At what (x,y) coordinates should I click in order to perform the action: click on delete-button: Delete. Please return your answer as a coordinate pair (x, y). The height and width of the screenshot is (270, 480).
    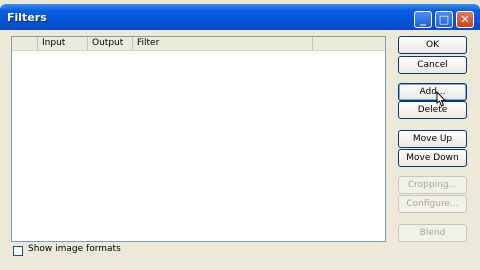
    Looking at the image, I should click on (432, 110).